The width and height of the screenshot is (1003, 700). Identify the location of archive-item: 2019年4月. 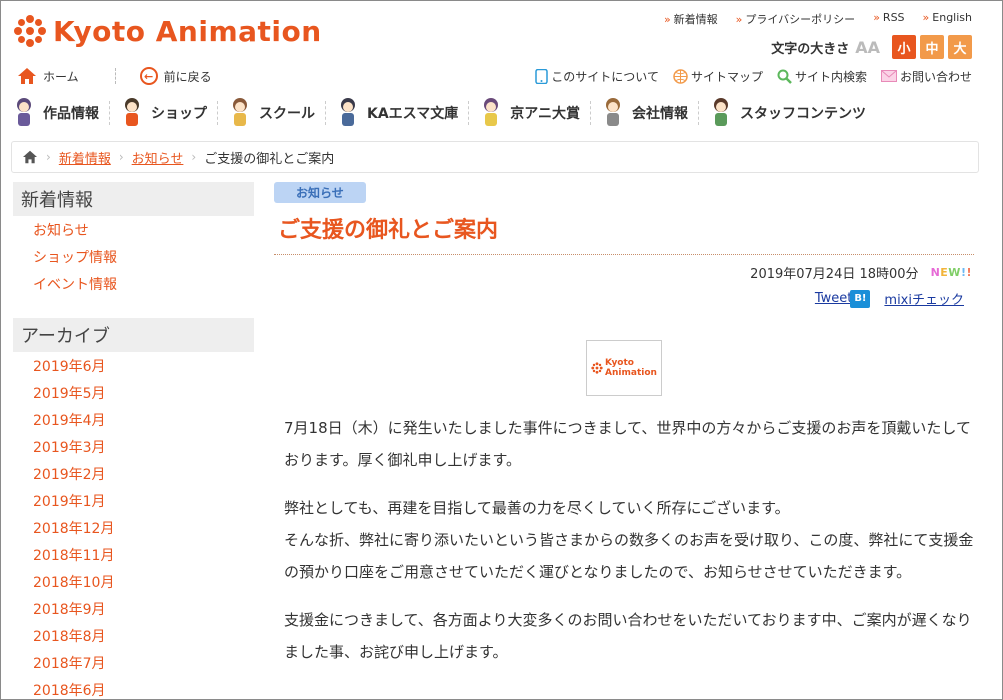
(143, 421).